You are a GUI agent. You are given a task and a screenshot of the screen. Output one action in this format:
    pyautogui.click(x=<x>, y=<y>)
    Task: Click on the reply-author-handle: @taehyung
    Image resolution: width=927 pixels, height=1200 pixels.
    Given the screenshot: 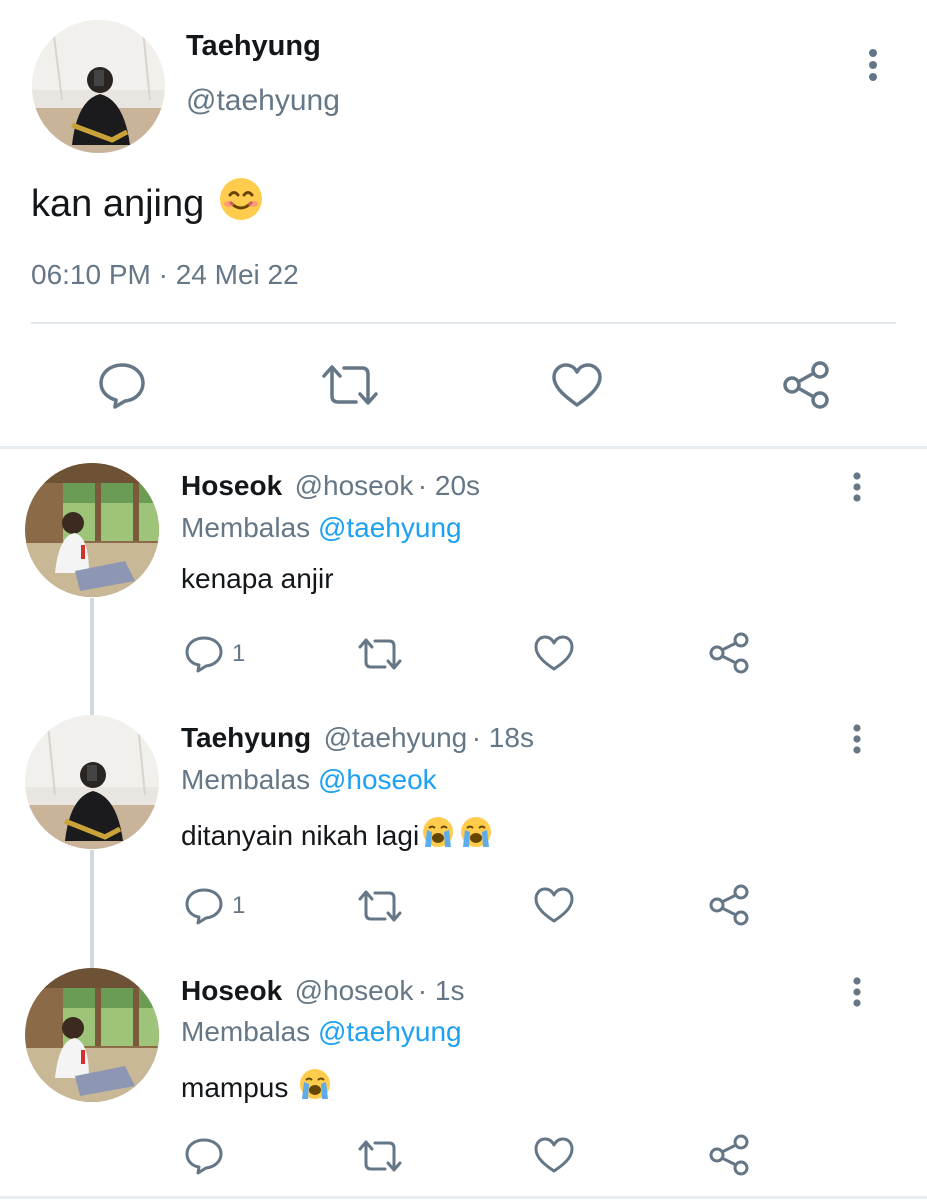 What is the action you would take?
    pyautogui.click(x=396, y=737)
    